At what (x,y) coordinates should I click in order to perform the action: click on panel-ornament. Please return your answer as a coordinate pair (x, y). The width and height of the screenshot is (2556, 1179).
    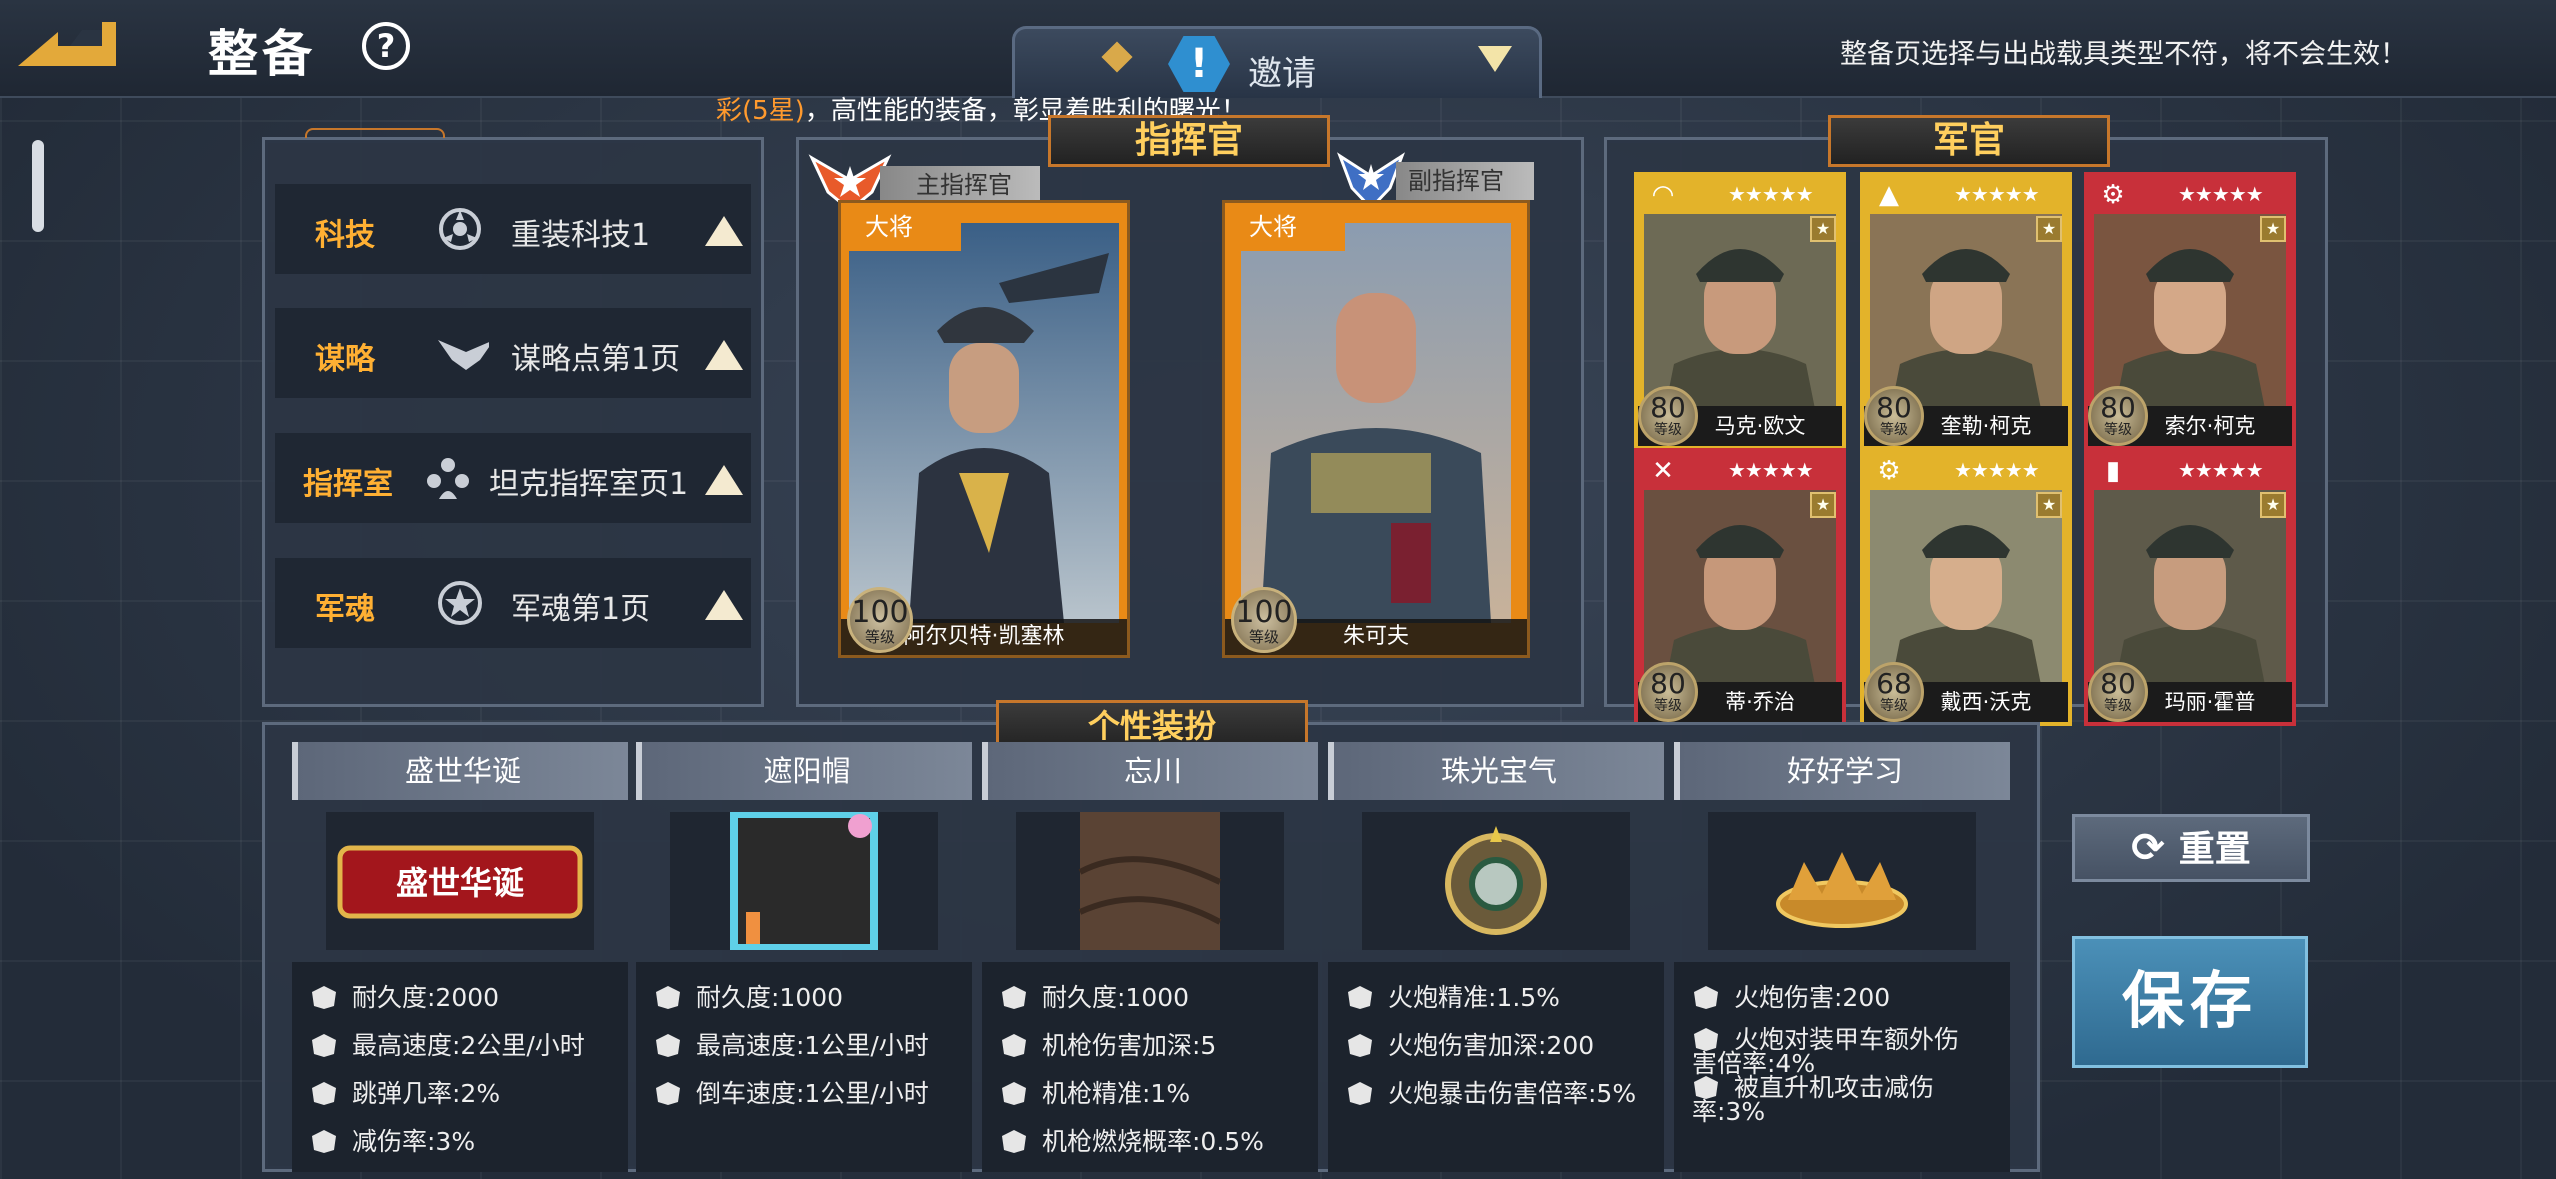
    Looking at the image, I should click on (375, 133).